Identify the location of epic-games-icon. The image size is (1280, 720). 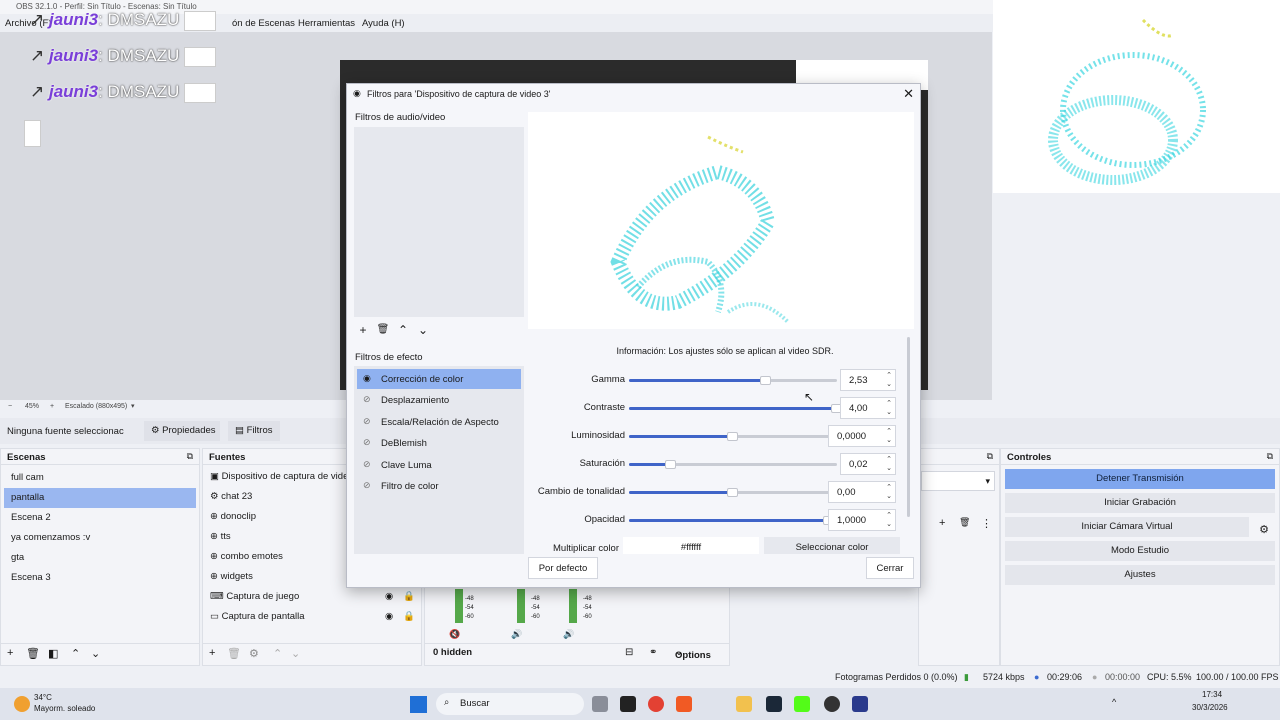
(628, 704).